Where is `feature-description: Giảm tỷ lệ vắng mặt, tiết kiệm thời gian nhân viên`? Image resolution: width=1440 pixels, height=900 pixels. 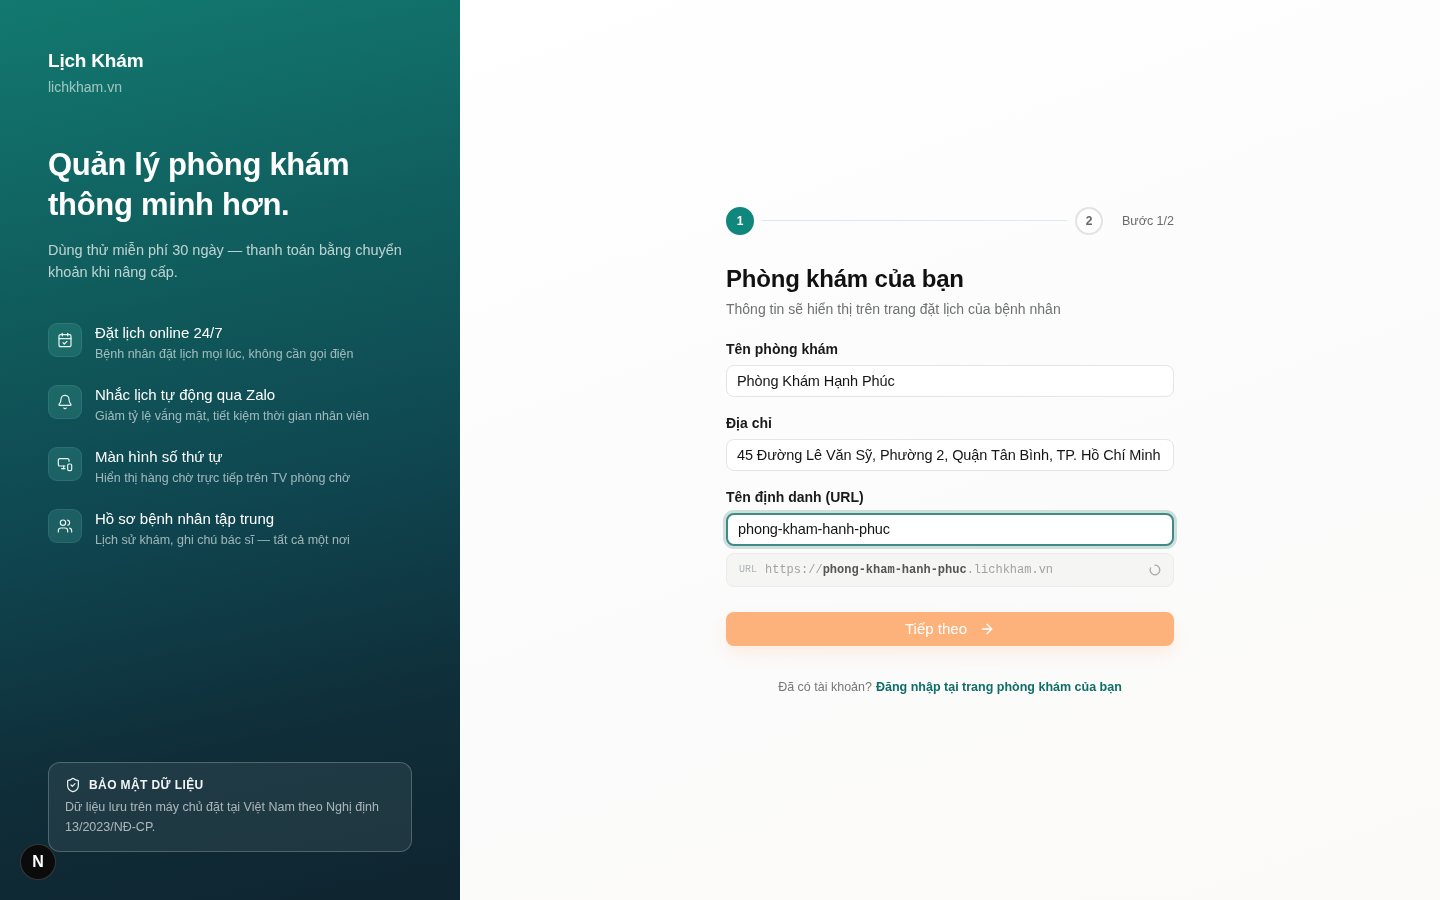 feature-description: Giảm tỷ lệ vắng mặt, tiết kiệm thời gian nhân viên is located at coordinates (232, 416).